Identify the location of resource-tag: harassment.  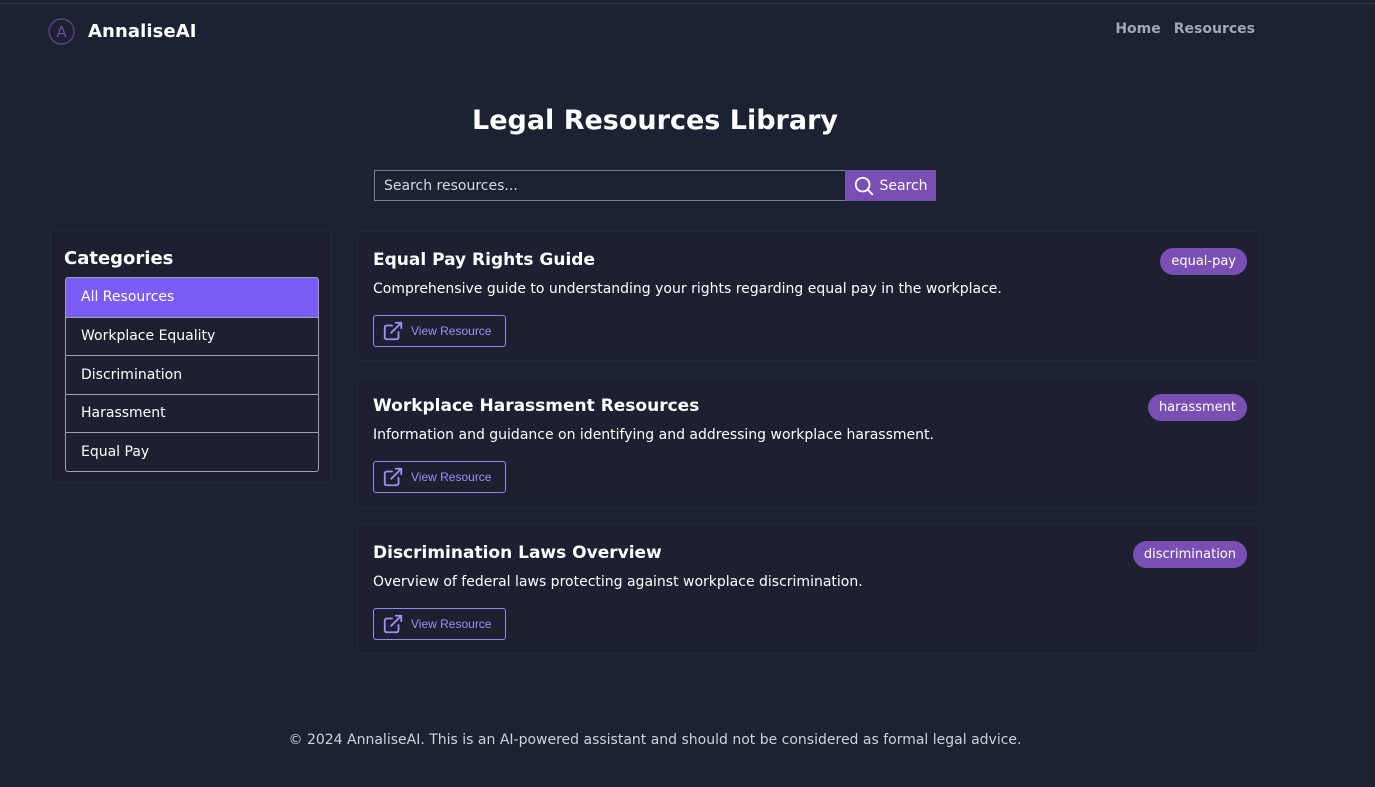
(1197, 407).